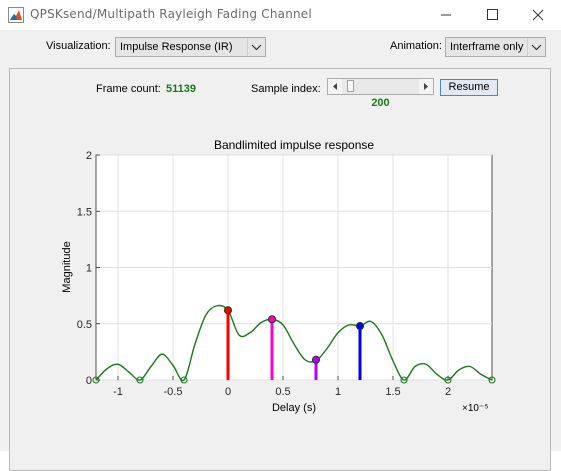  I want to click on maximize-icon, so click(492, 14).